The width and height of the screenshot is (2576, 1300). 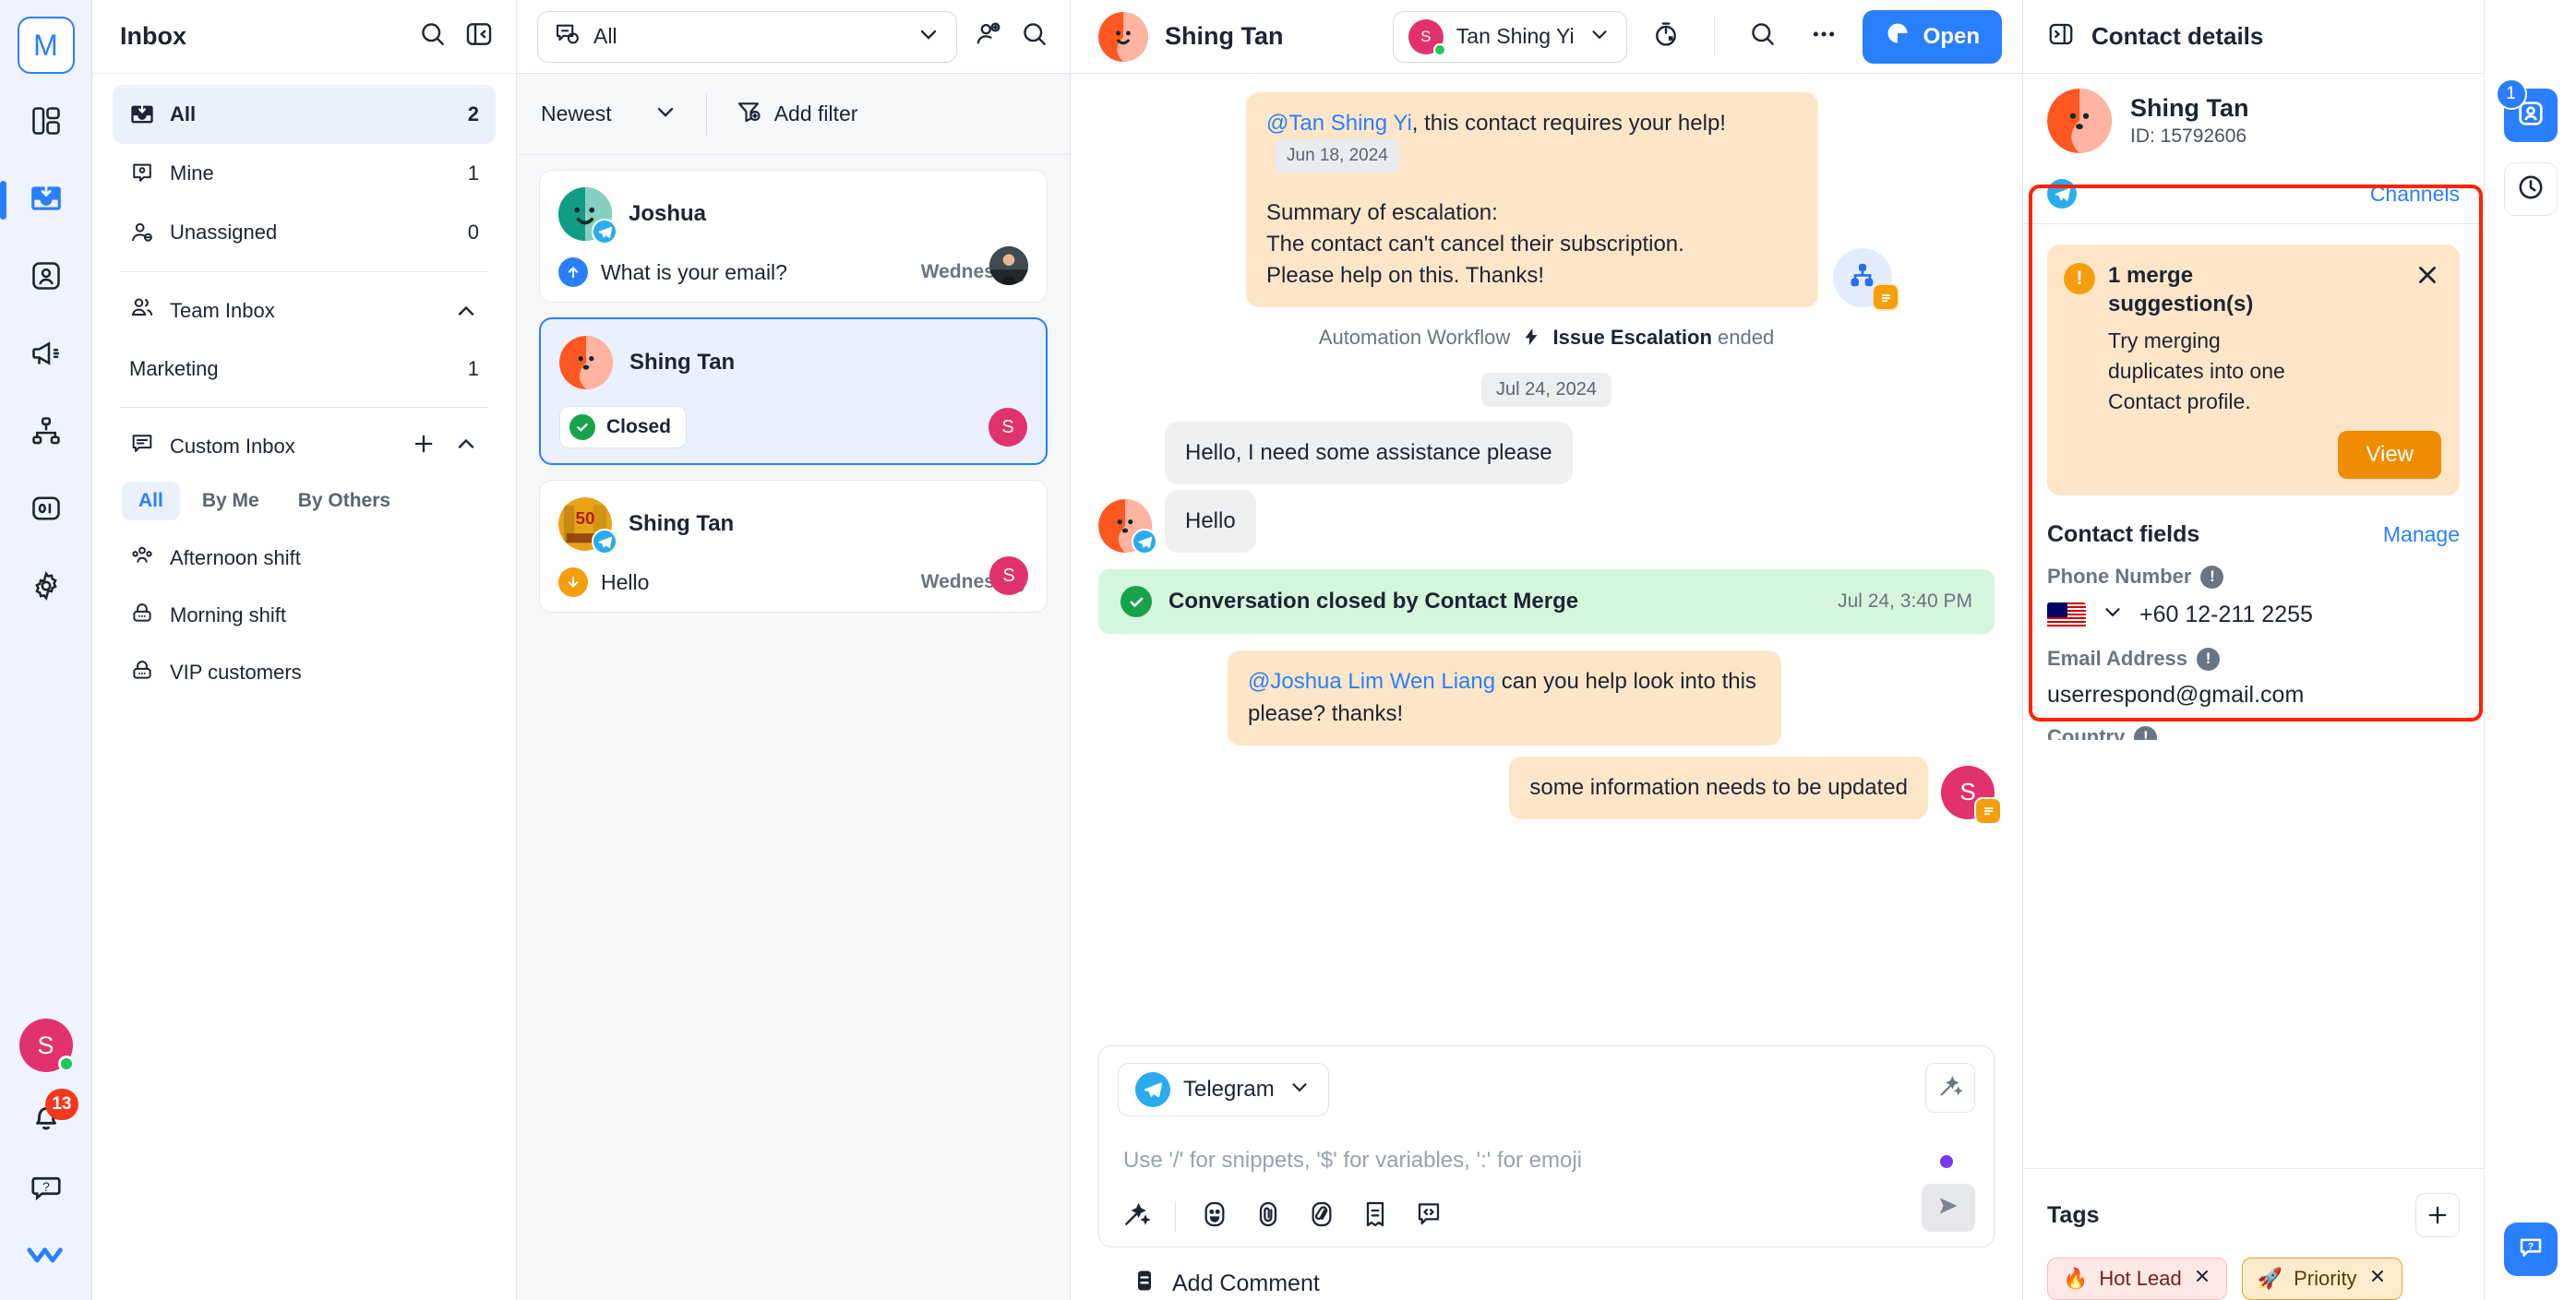 What do you see at coordinates (304, 673) in the screenshot?
I see `sidebar-item-vip-customers: VIP customers` at bounding box center [304, 673].